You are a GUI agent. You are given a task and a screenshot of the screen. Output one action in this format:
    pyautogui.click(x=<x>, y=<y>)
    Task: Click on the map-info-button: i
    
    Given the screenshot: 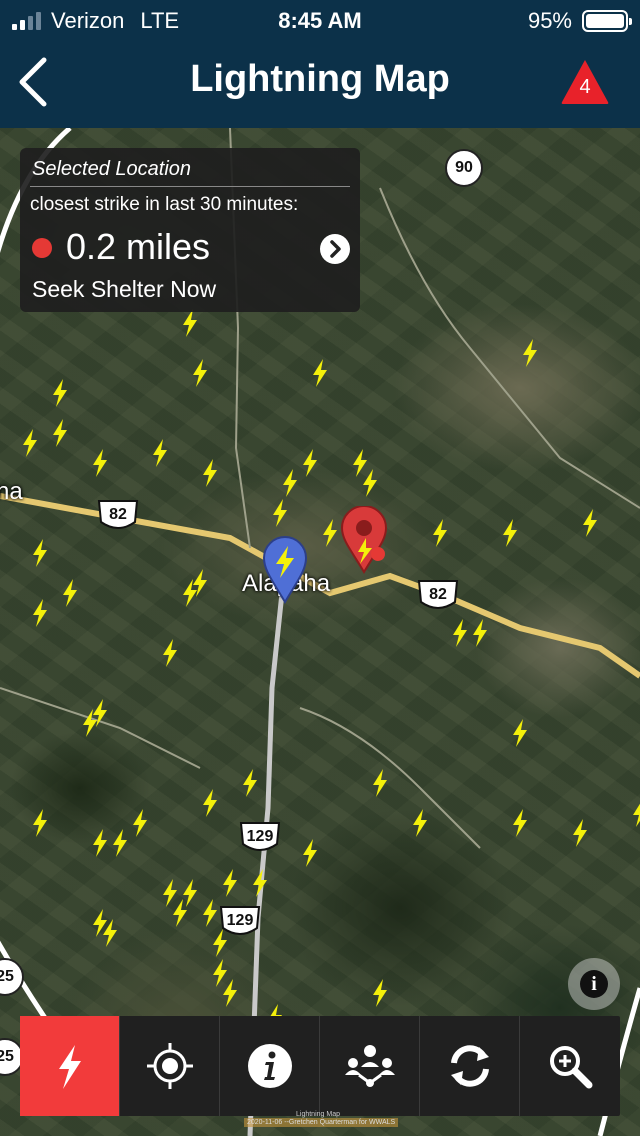 What is the action you would take?
    pyautogui.click(x=594, y=984)
    